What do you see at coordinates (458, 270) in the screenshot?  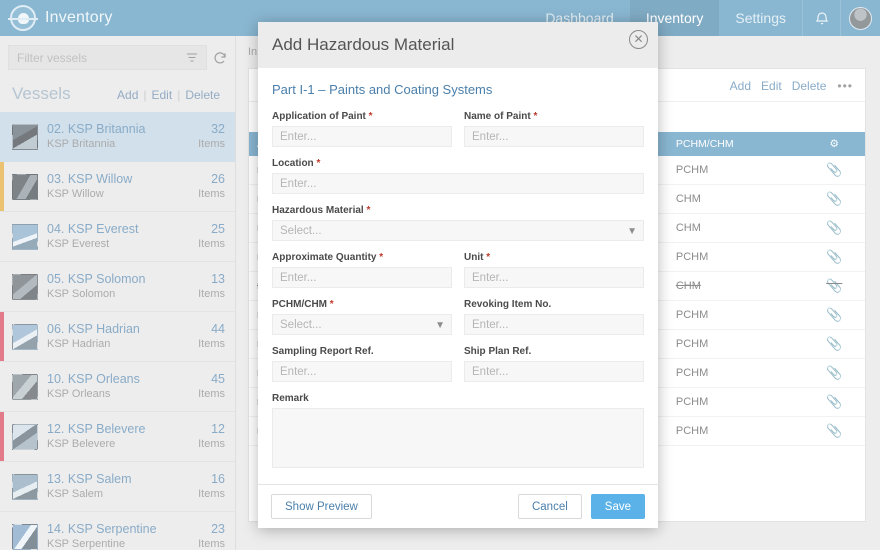 I see `form-row-quantity-unit: Approximate Quantity * Unit *` at bounding box center [458, 270].